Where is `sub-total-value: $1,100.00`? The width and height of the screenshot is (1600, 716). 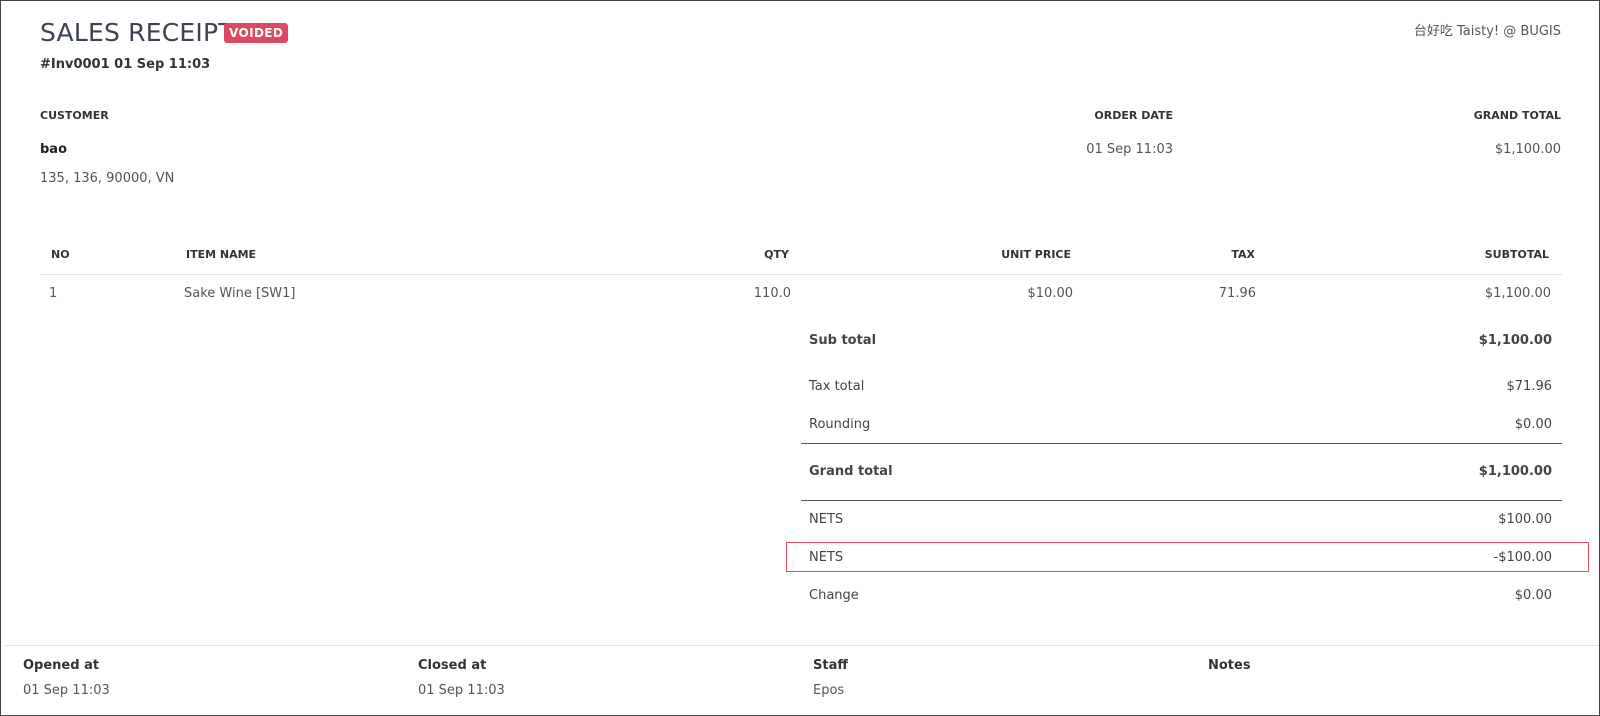
sub-total-value: $1,100.00 is located at coordinates (1515, 340).